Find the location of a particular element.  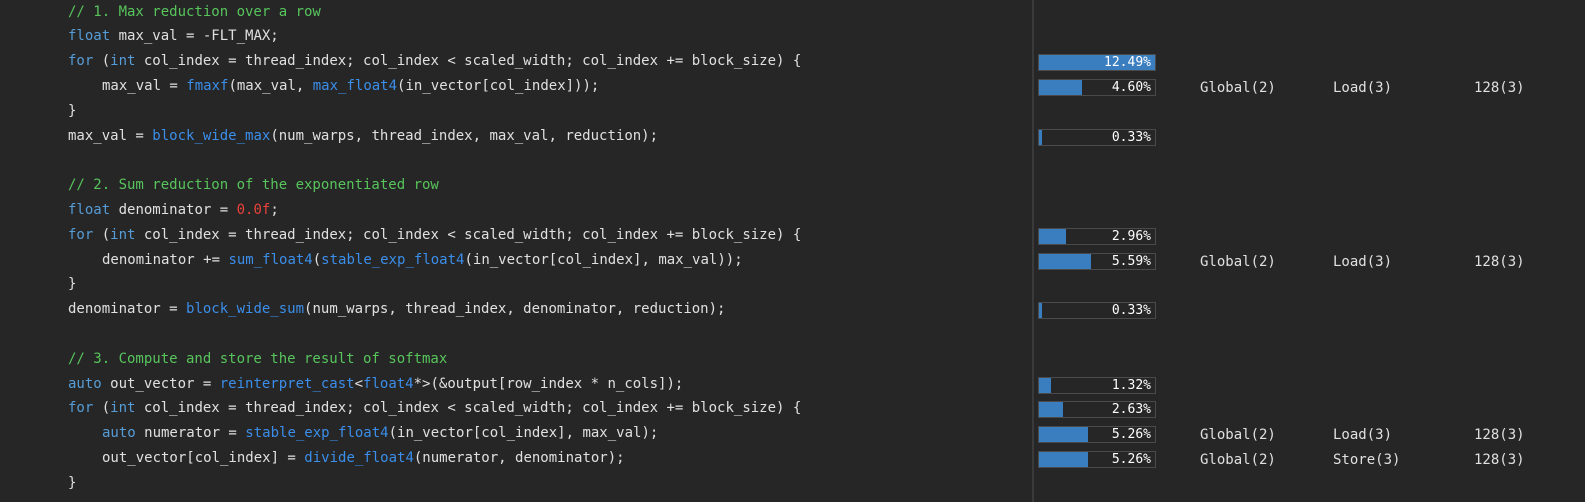

metric-row: 1.32% is located at coordinates (1309, 386).